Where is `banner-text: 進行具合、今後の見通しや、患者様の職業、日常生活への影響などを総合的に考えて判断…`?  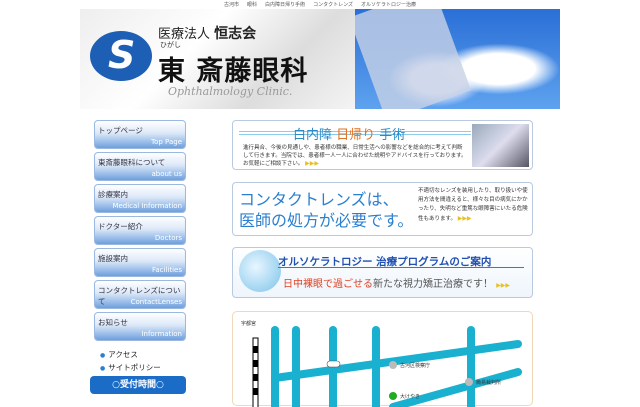
banner-text: 進行具合、今後の見通しや、患者様の職業、日常生活への影響などを総合的に考えて判断… is located at coordinates (355, 156).